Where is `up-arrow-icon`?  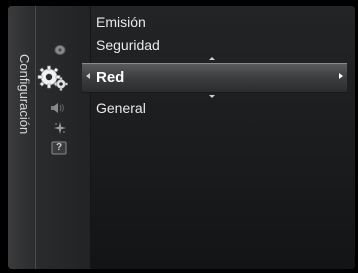 up-arrow-icon is located at coordinates (212, 58).